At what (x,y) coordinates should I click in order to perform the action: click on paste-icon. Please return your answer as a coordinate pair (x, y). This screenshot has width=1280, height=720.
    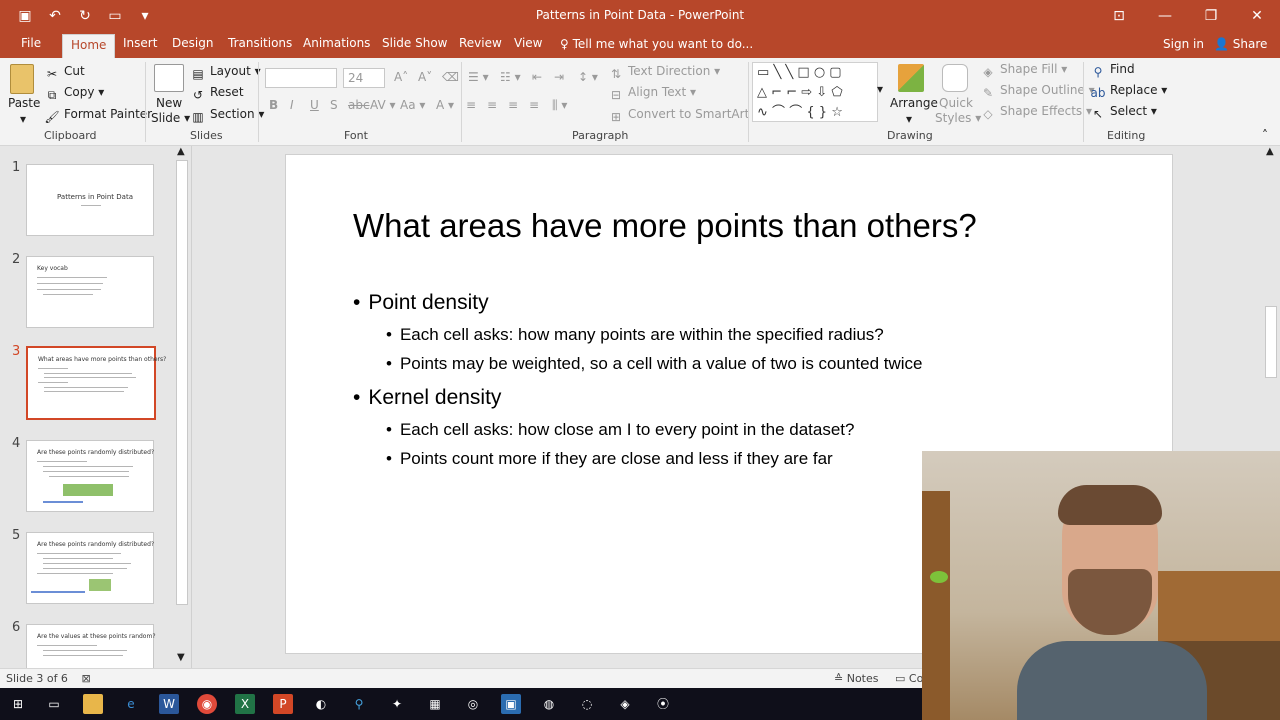
    Looking at the image, I should click on (22, 79).